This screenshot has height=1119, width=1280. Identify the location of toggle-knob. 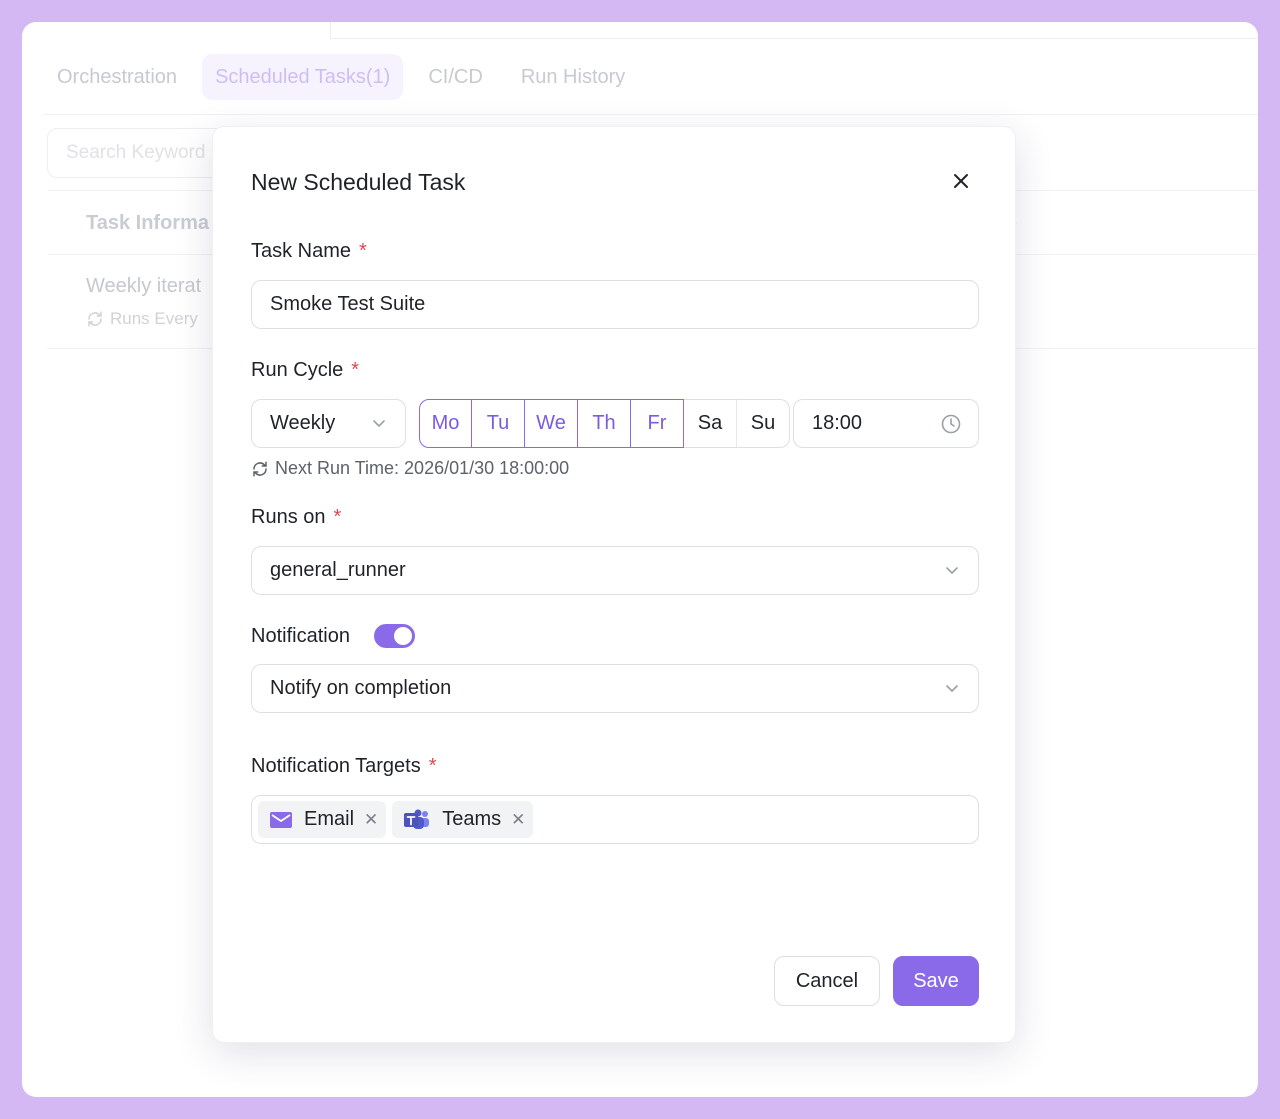
(403, 636).